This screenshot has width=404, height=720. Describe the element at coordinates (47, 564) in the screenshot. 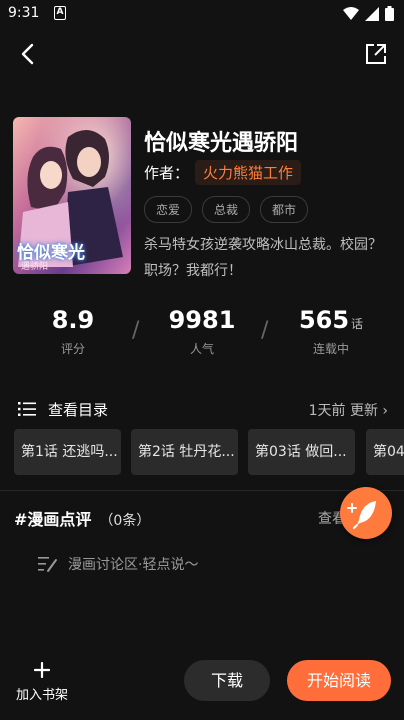

I see `edit-list-icon` at that location.